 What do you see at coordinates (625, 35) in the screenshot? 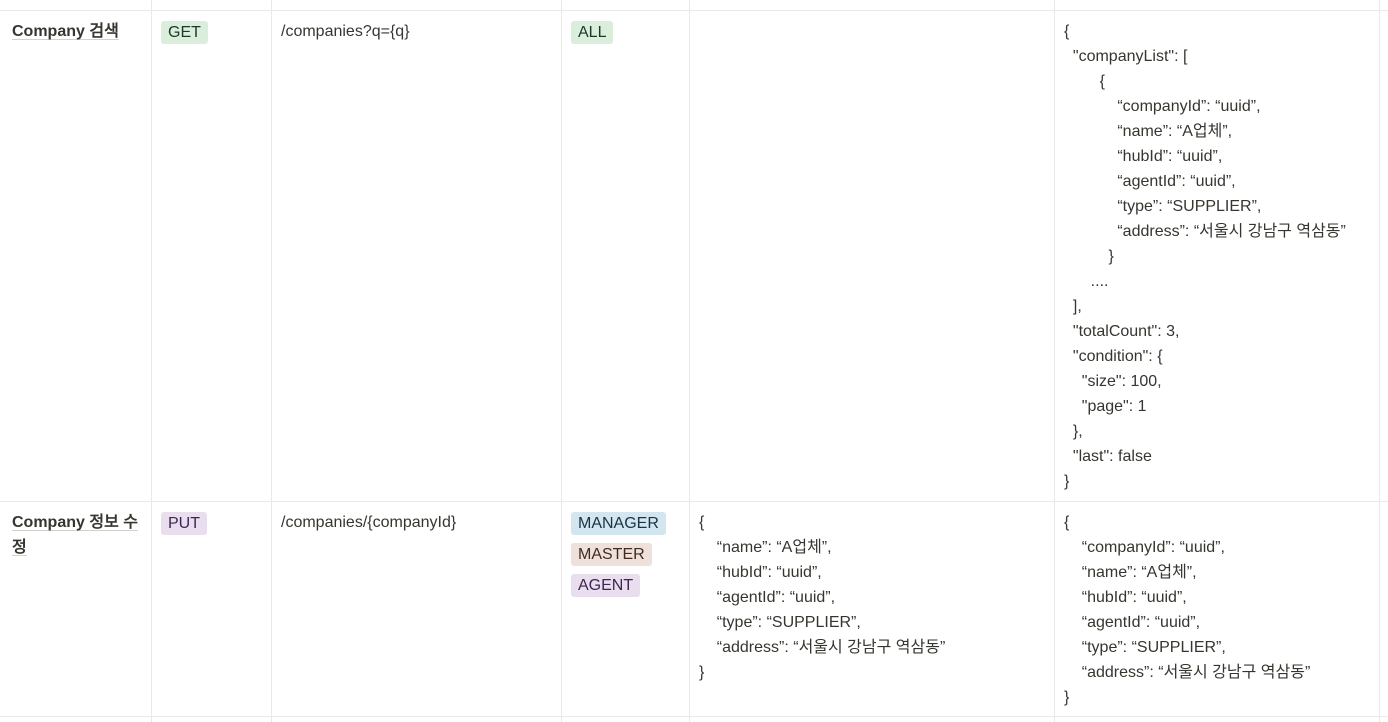
I see `role-cell: ALL` at bounding box center [625, 35].